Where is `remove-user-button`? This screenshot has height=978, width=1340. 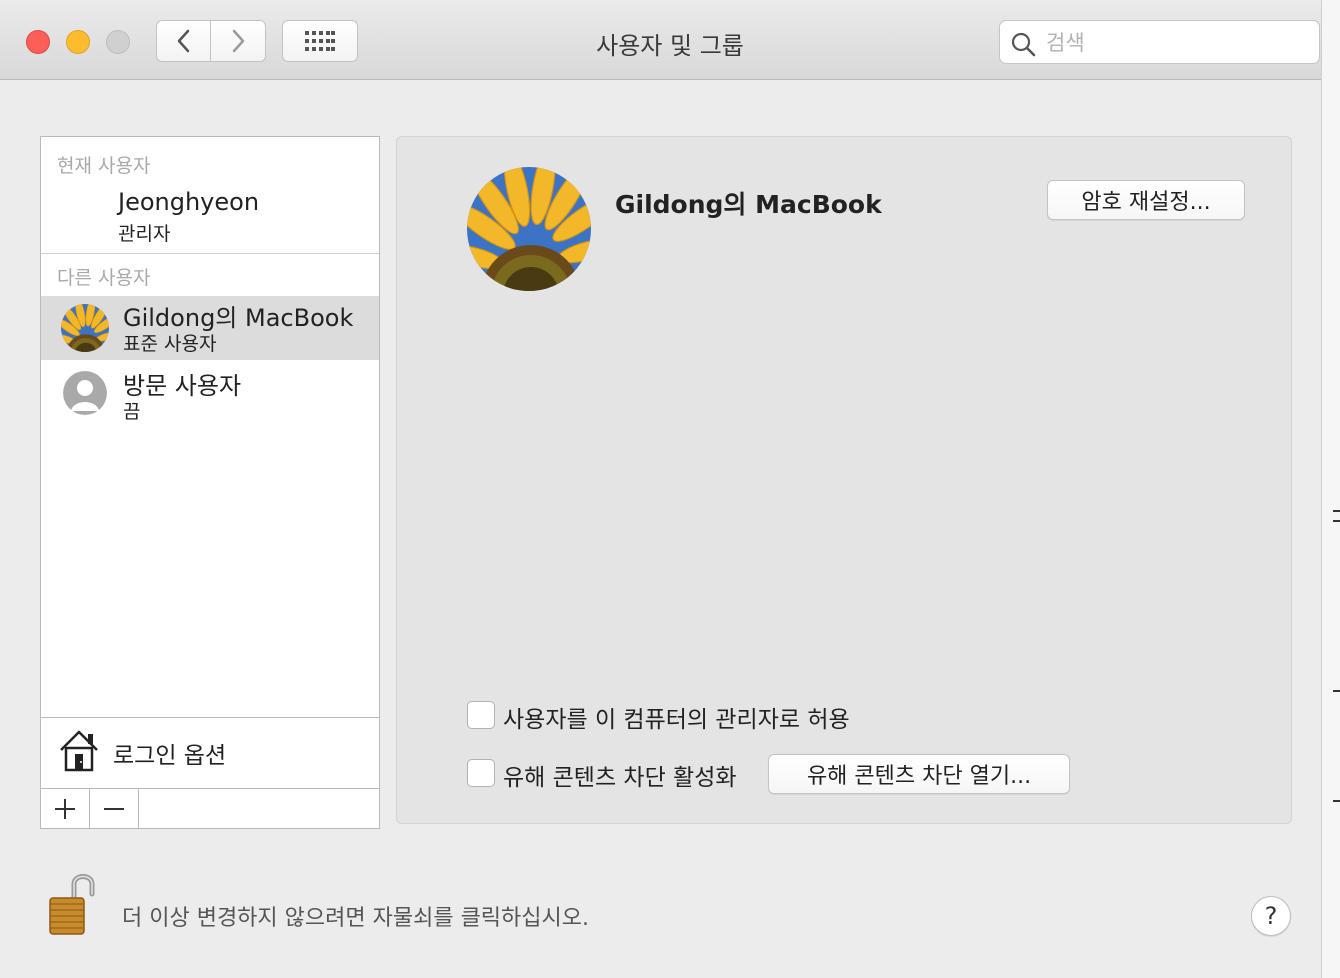 remove-user-button is located at coordinates (114, 808).